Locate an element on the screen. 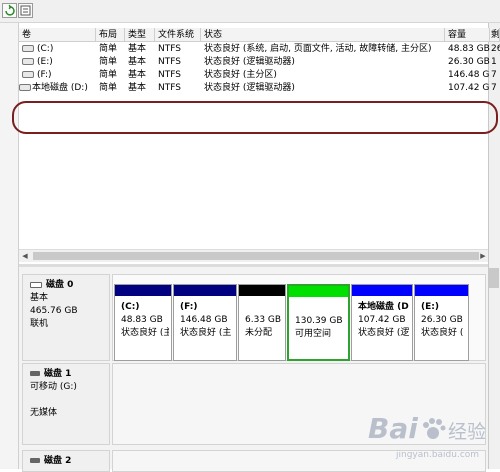  partition-size: 48.83 GB is located at coordinates (142, 320).